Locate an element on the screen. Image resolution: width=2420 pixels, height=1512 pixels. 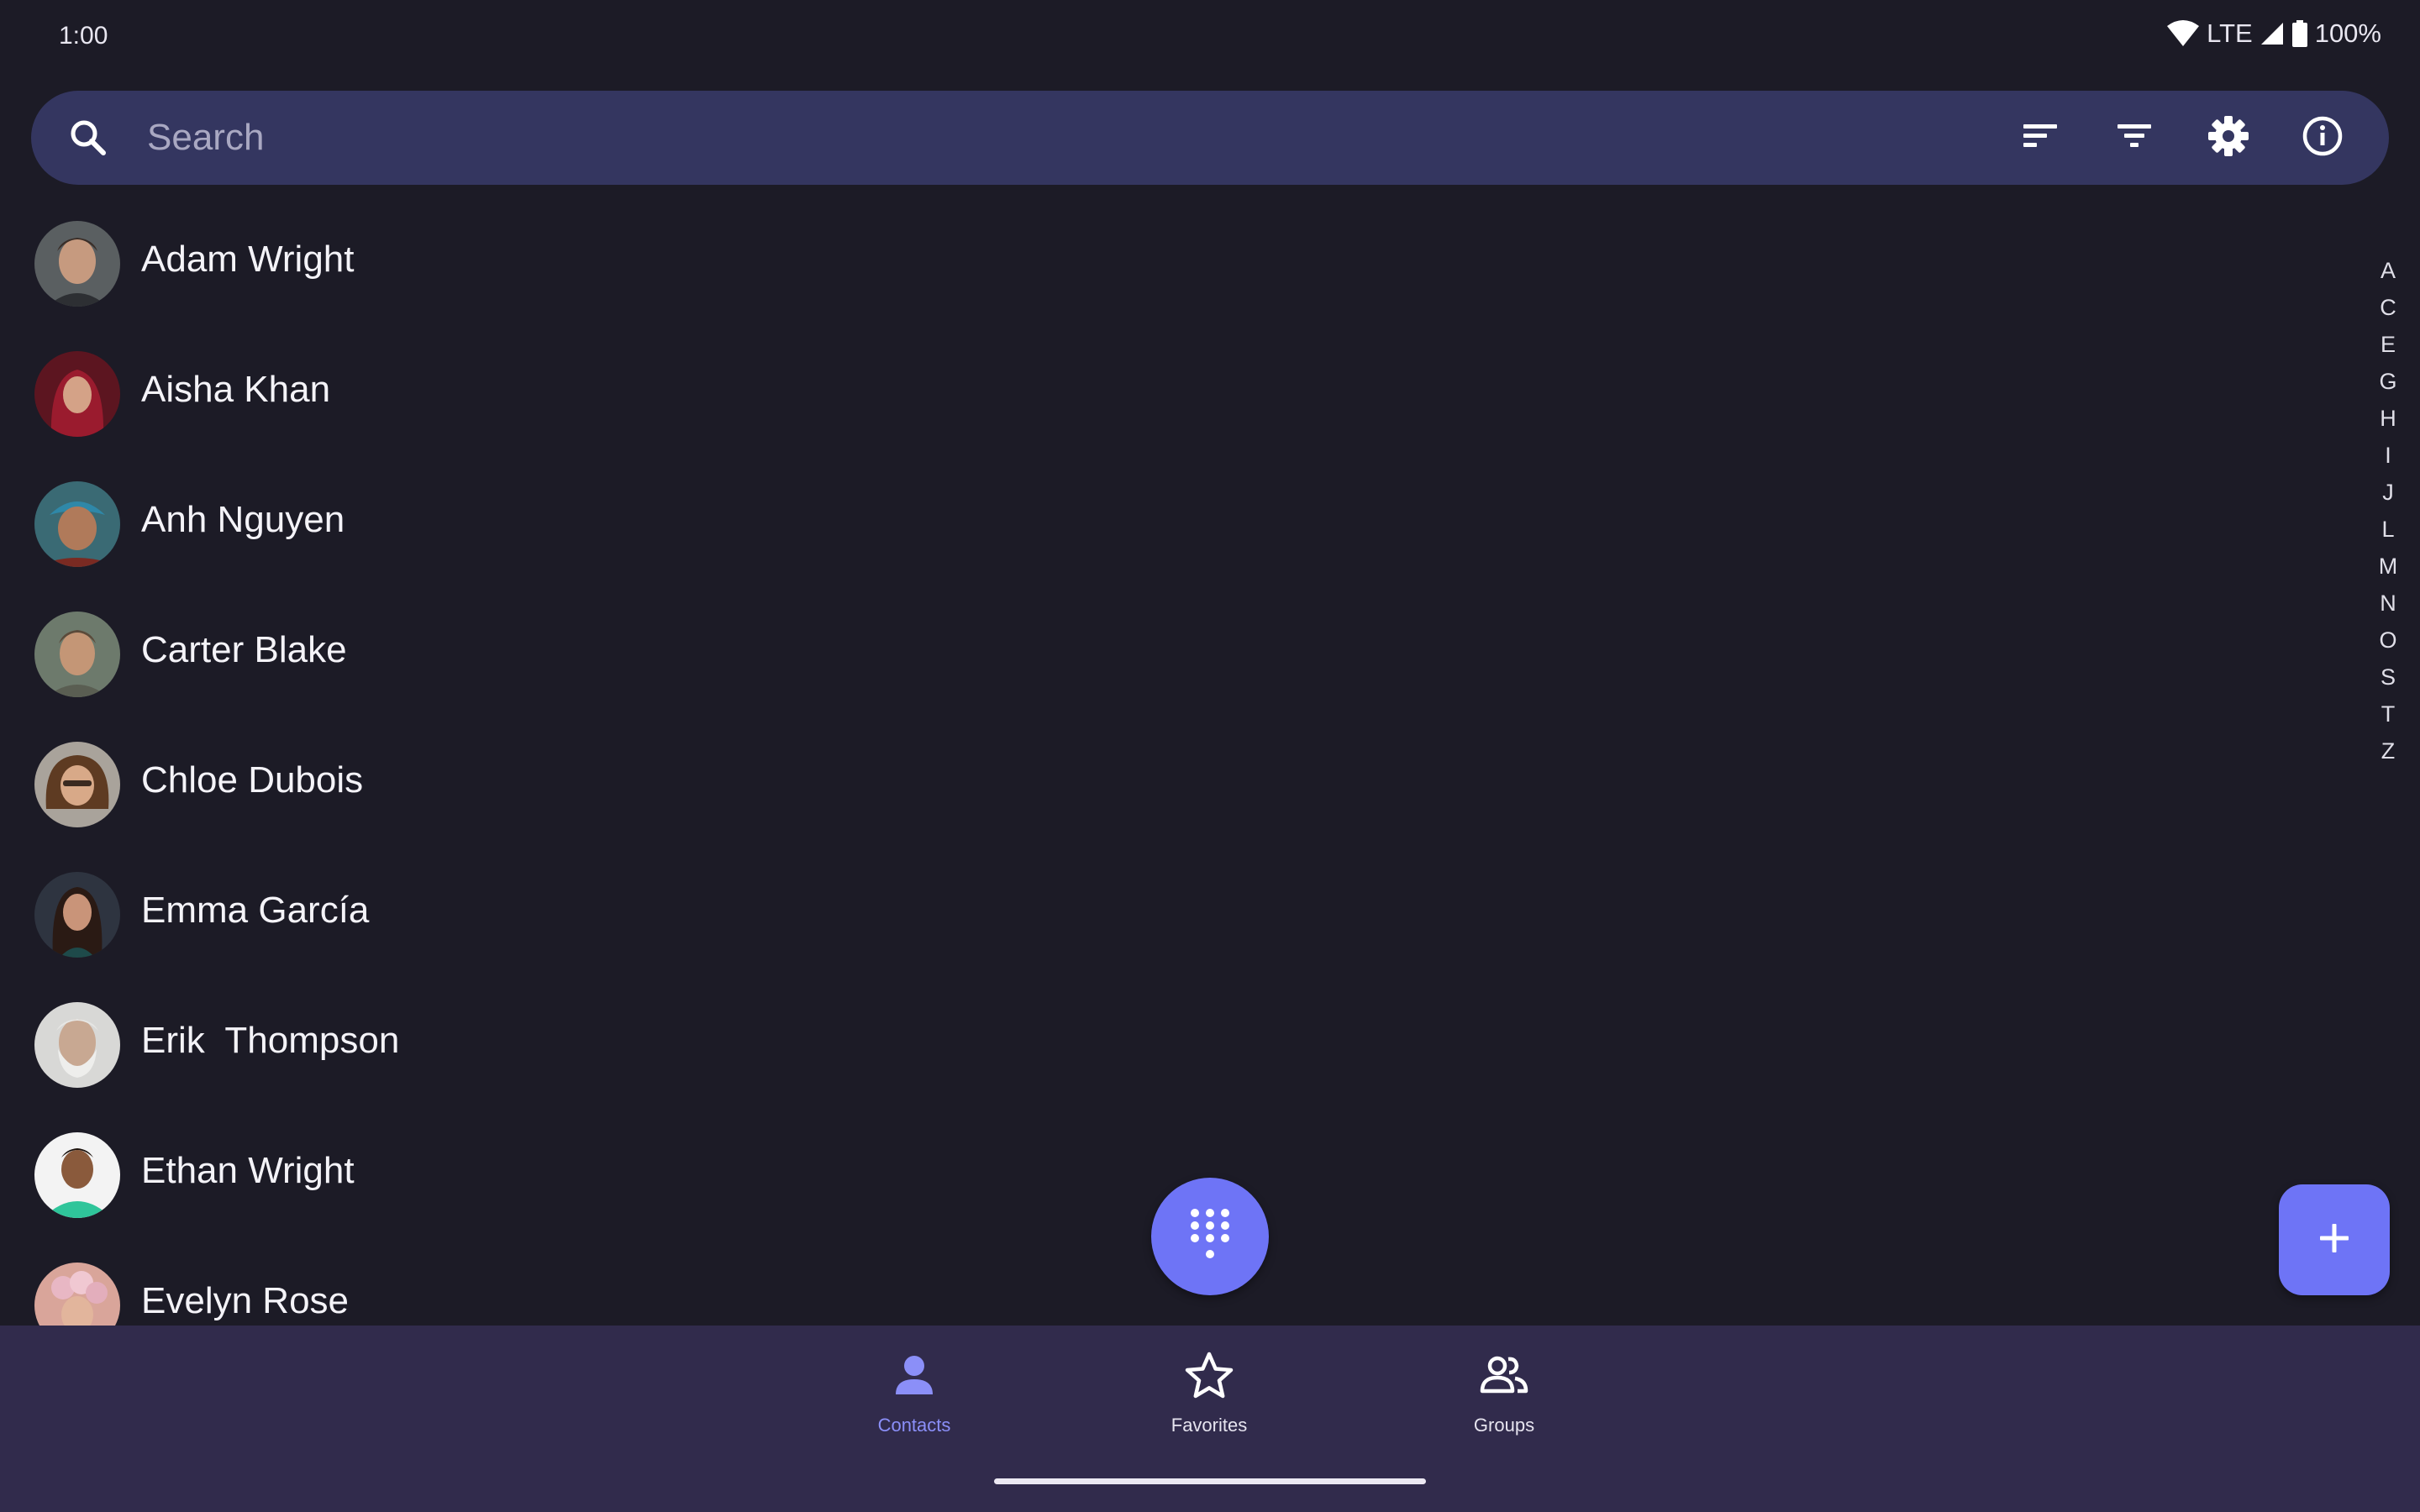
alphabet-index-letter: O is located at coordinates (2389, 640).